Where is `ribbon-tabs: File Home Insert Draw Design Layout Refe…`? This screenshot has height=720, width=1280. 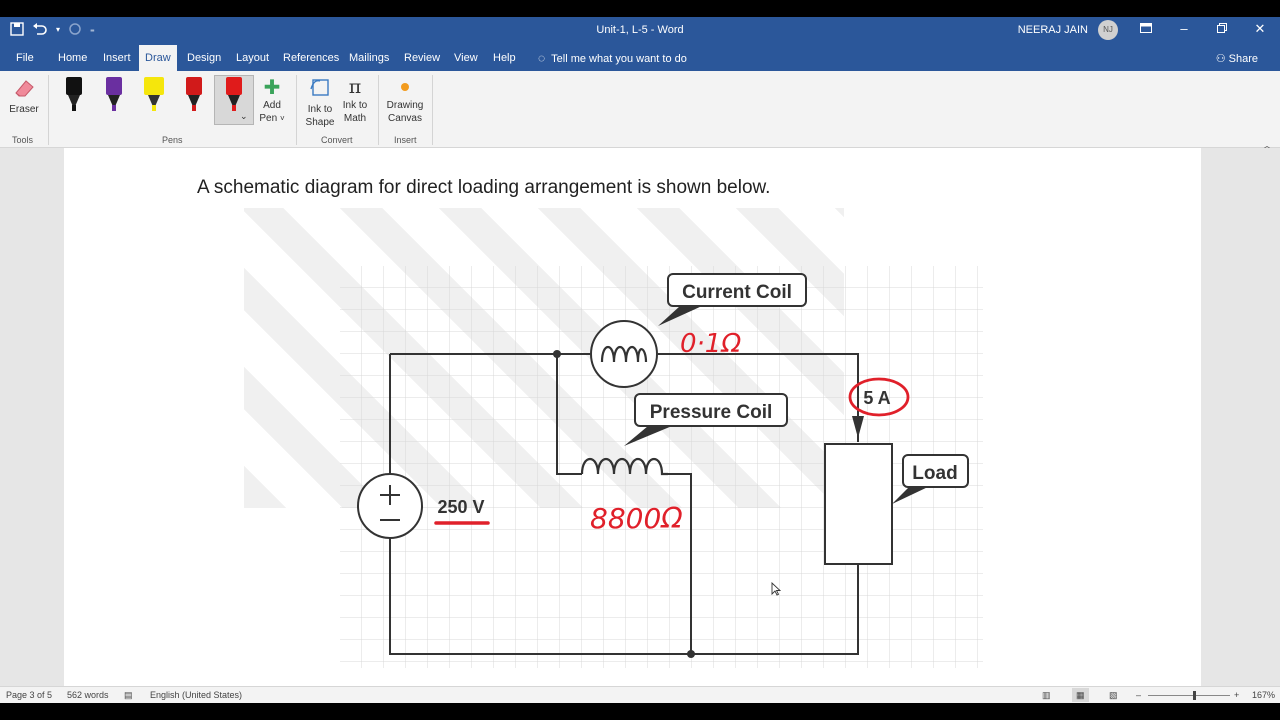 ribbon-tabs: File Home Insert Draw Design Layout Refe… is located at coordinates (640, 58).